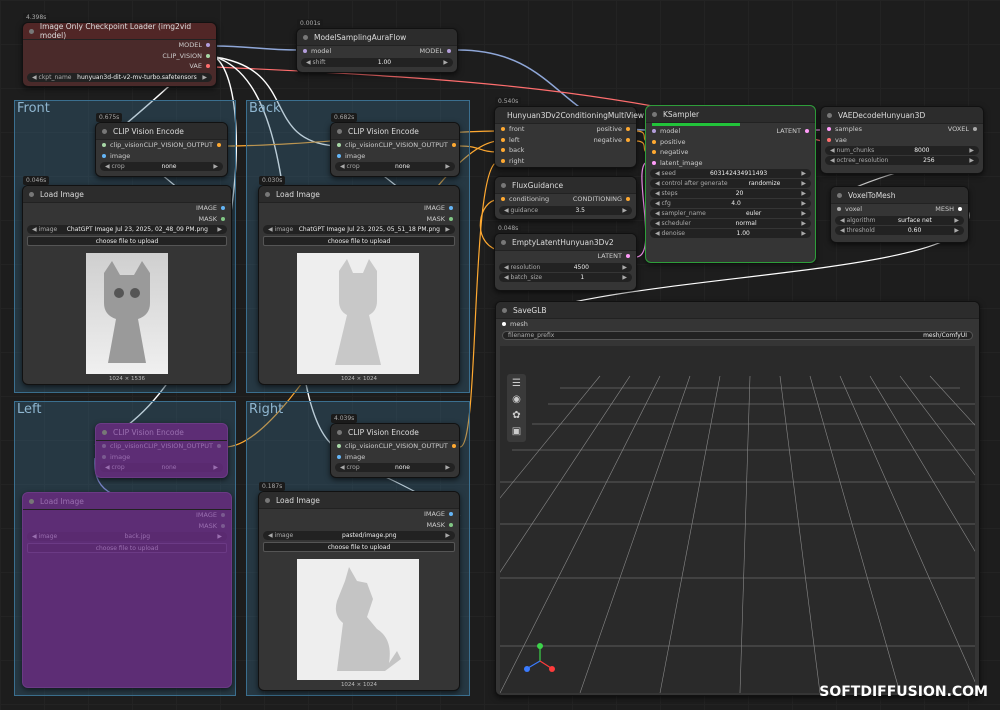 The image size is (1000, 710). Describe the element at coordinates (737, 335) in the screenshot. I see `filename-prefix-input: filename_prefix mesh/ComfyUI` at that location.